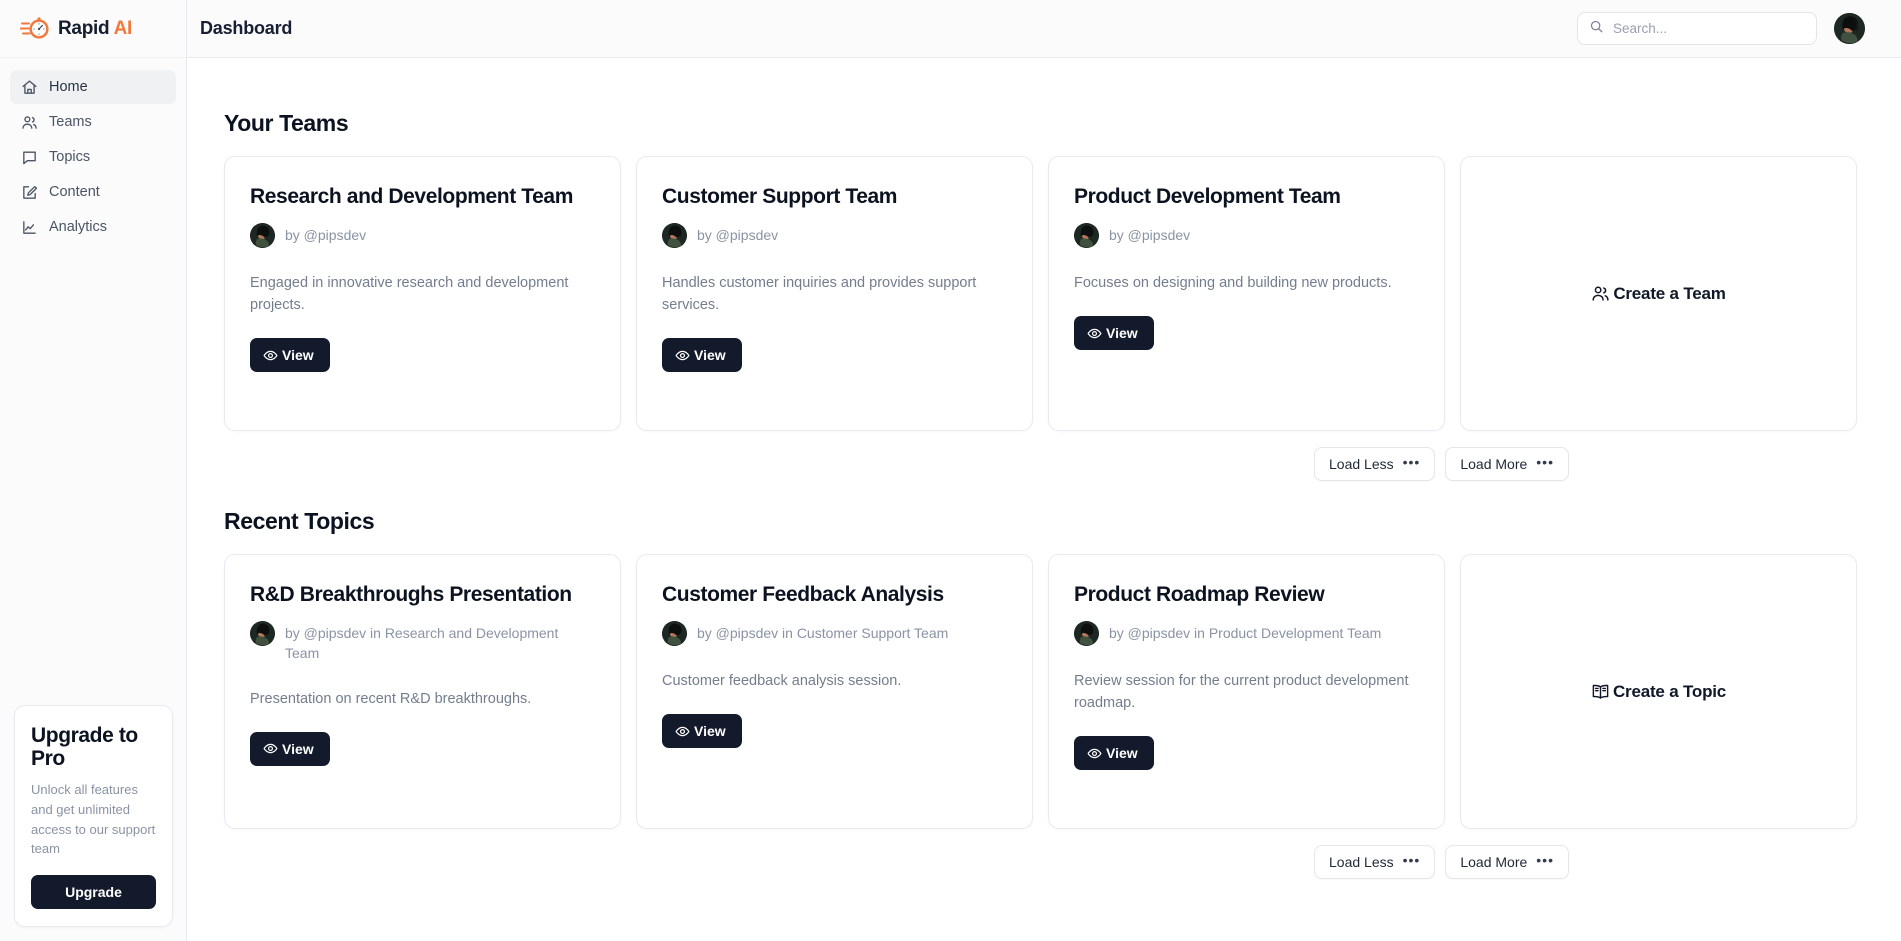 The height and width of the screenshot is (941, 1901). What do you see at coordinates (93, 29) in the screenshot?
I see `brand-logo-area: Rapid AI` at bounding box center [93, 29].